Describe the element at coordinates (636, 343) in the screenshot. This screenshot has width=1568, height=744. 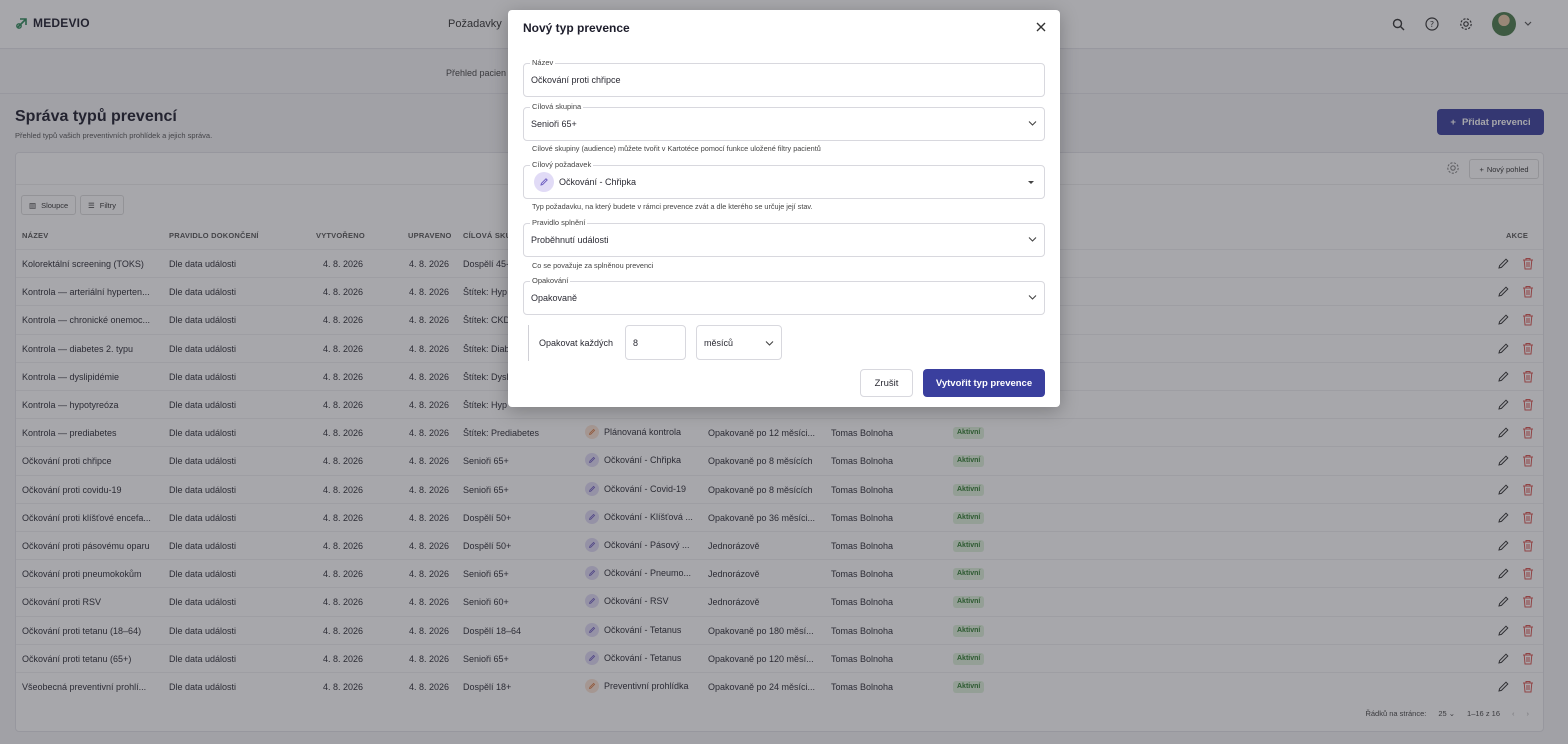
I see `repeat-every-value: 8` at that location.